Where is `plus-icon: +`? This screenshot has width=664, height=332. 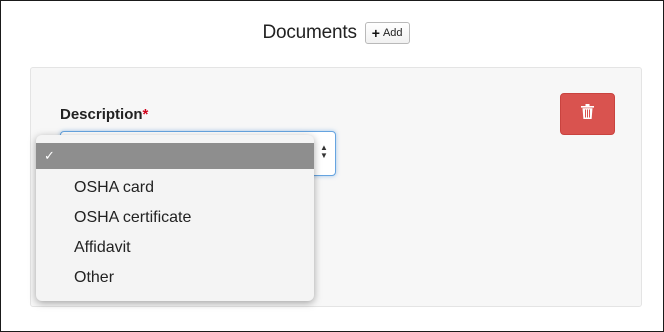 plus-icon: + is located at coordinates (375, 33).